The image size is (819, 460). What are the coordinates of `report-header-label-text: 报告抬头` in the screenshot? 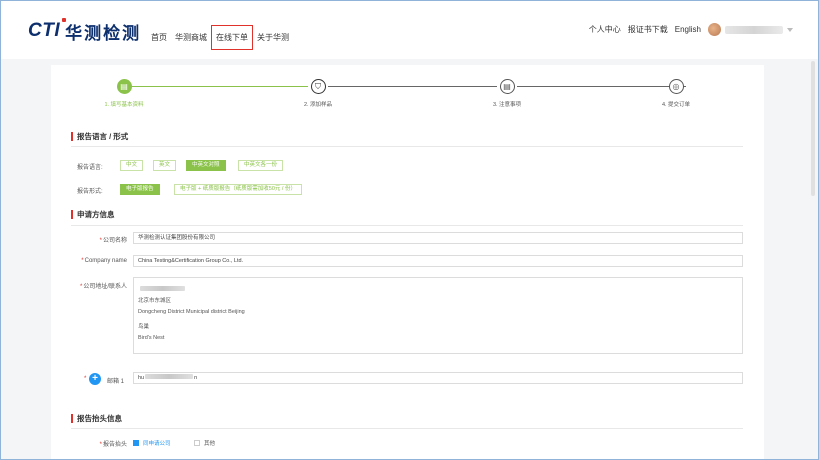 It's located at (114, 445).